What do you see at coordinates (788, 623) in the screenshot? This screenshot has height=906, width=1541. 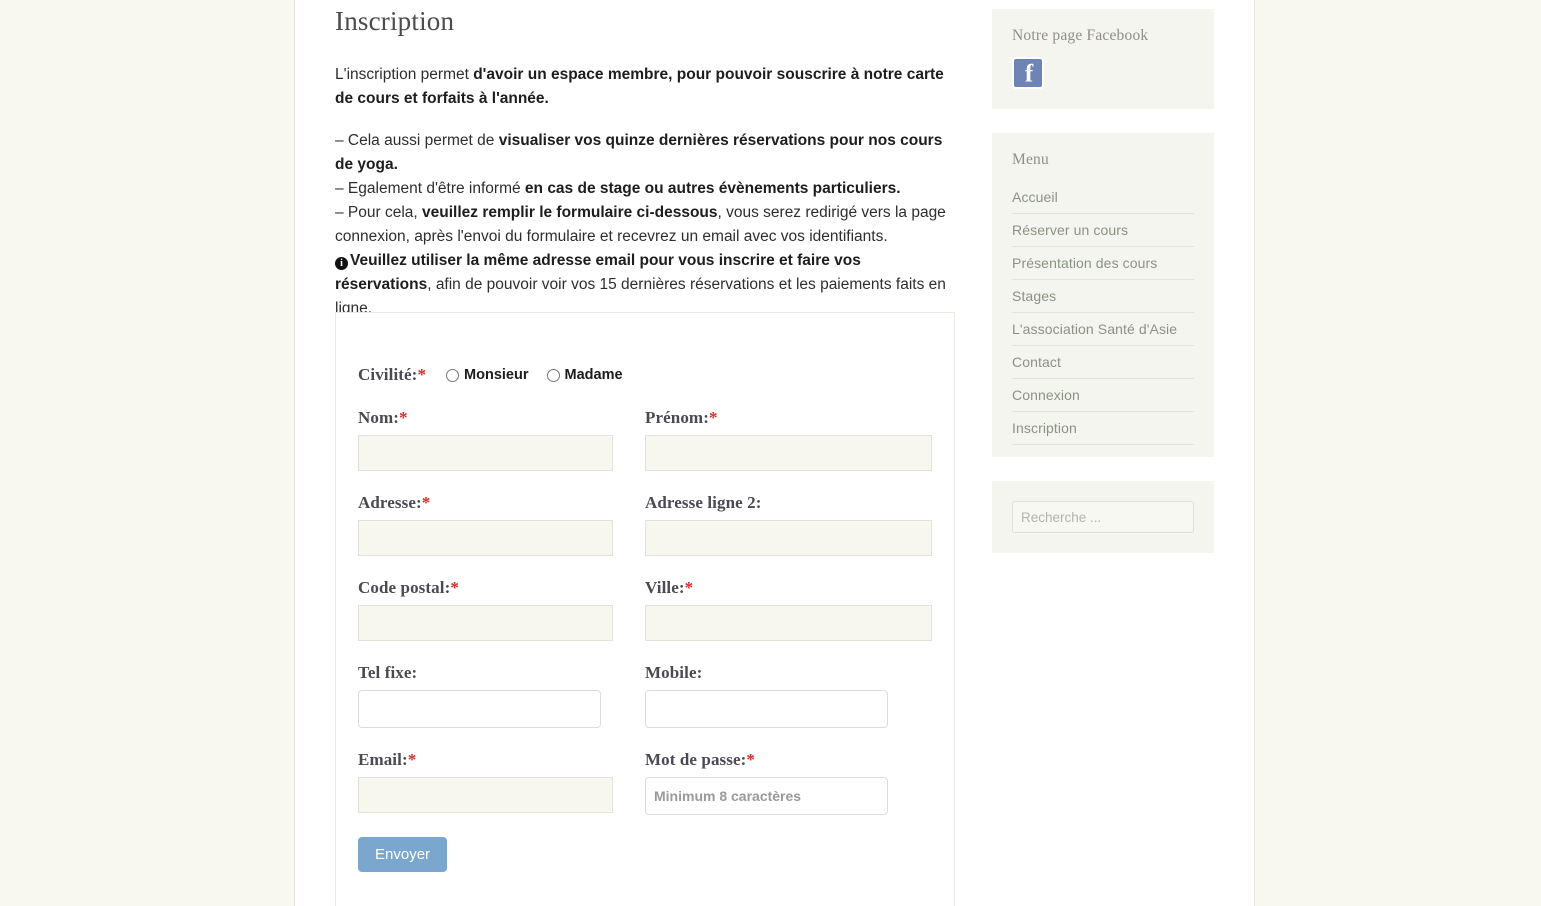 I see `ville-input` at bounding box center [788, 623].